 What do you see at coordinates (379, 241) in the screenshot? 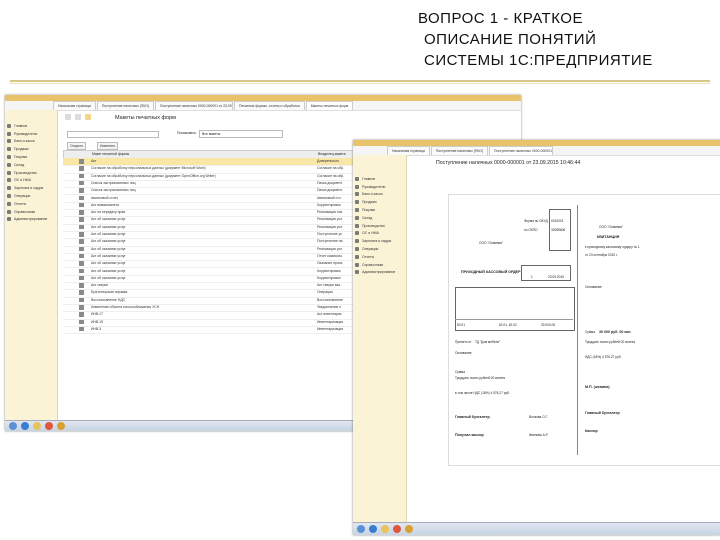
I see `b-sidebar-item: Зарплата и кадры` at bounding box center [379, 241].